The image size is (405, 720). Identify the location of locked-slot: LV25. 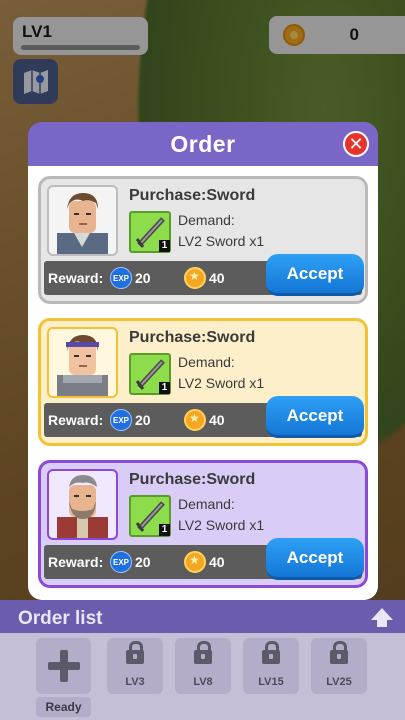
(339, 666).